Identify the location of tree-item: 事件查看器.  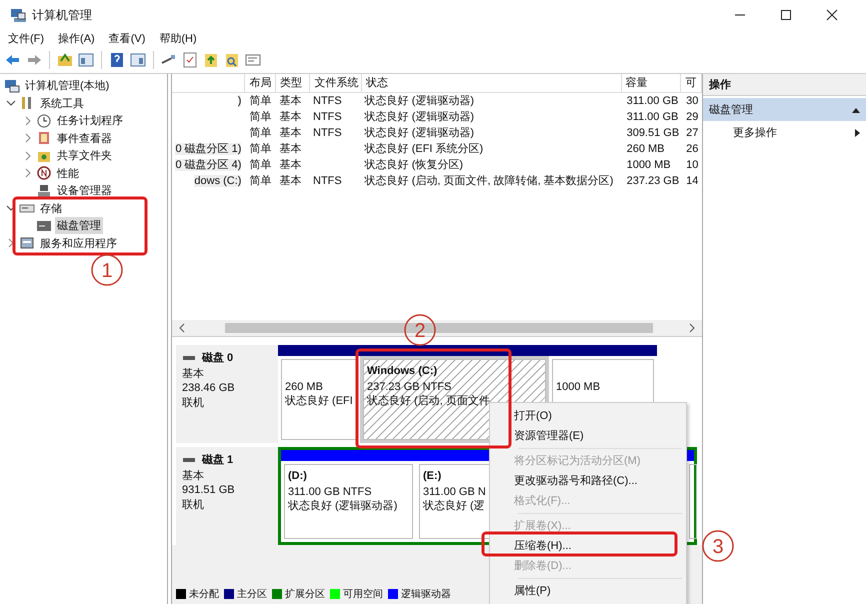
(84, 138).